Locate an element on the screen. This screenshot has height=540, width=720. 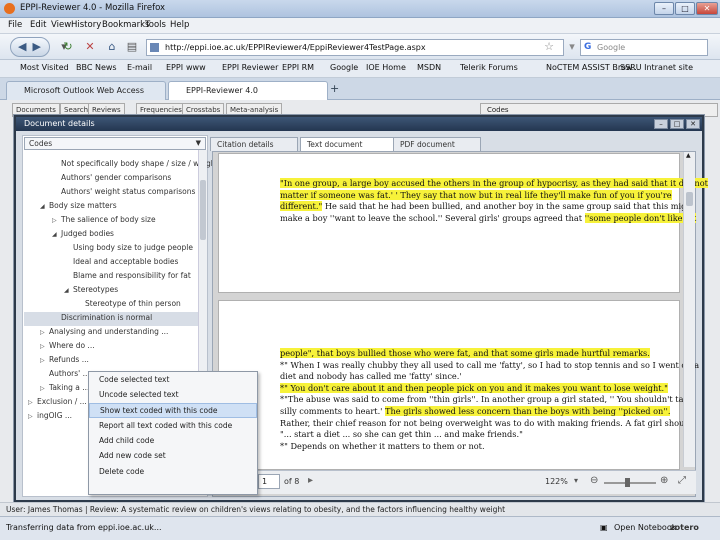
bookmark-item: Most Visited is located at coordinates (44, 67).